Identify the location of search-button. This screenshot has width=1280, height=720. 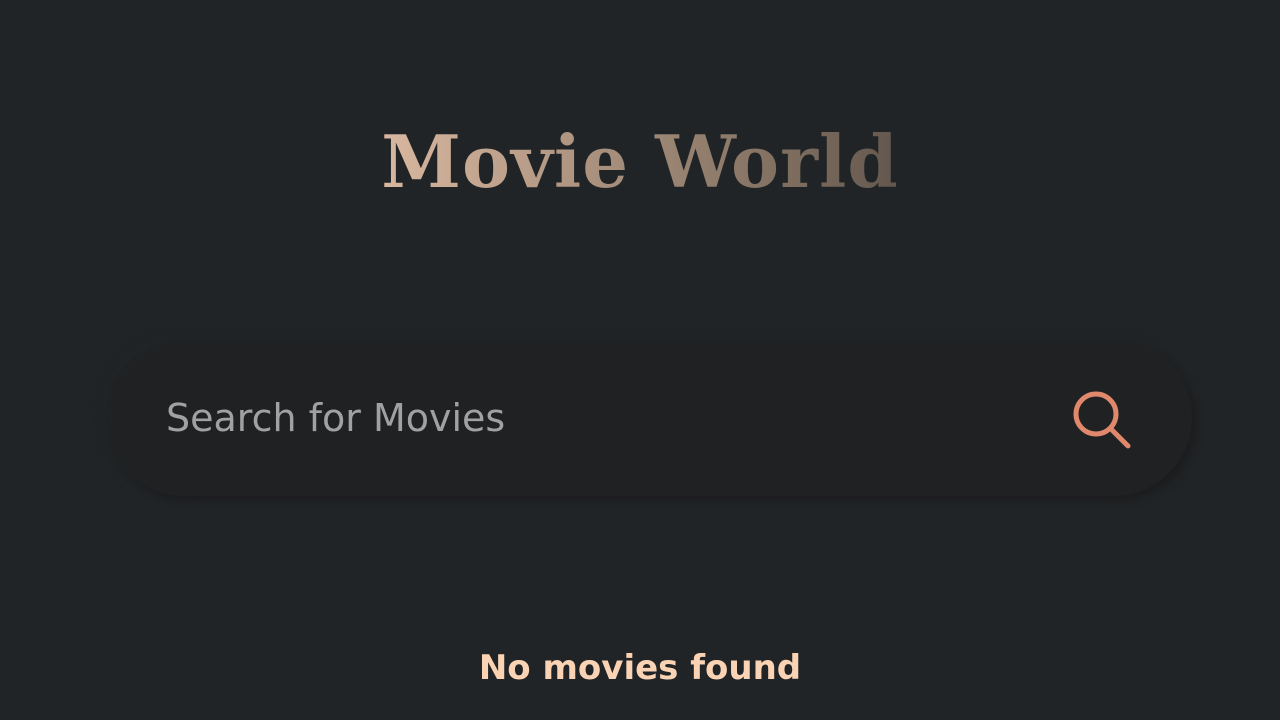
(1102, 419).